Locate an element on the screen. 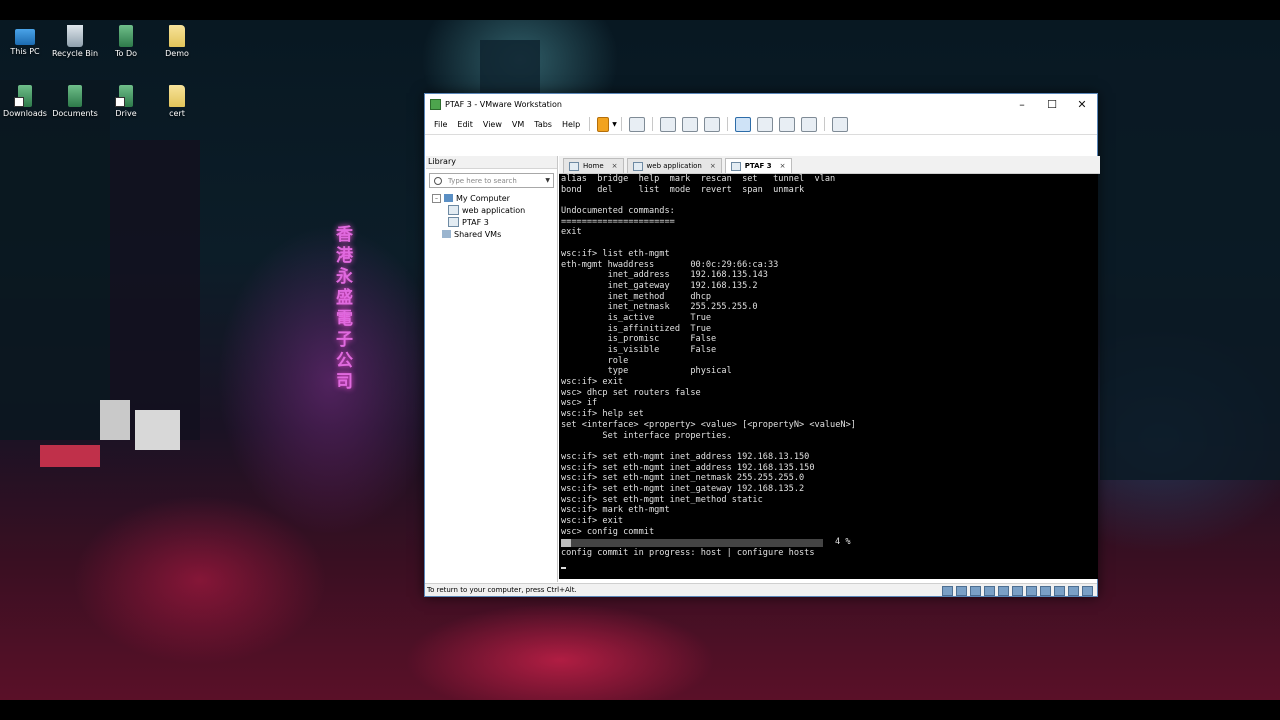 The height and width of the screenshot is (720, 1280). send-ctrl-alt-del-icon is located at coordinates (636, 124).